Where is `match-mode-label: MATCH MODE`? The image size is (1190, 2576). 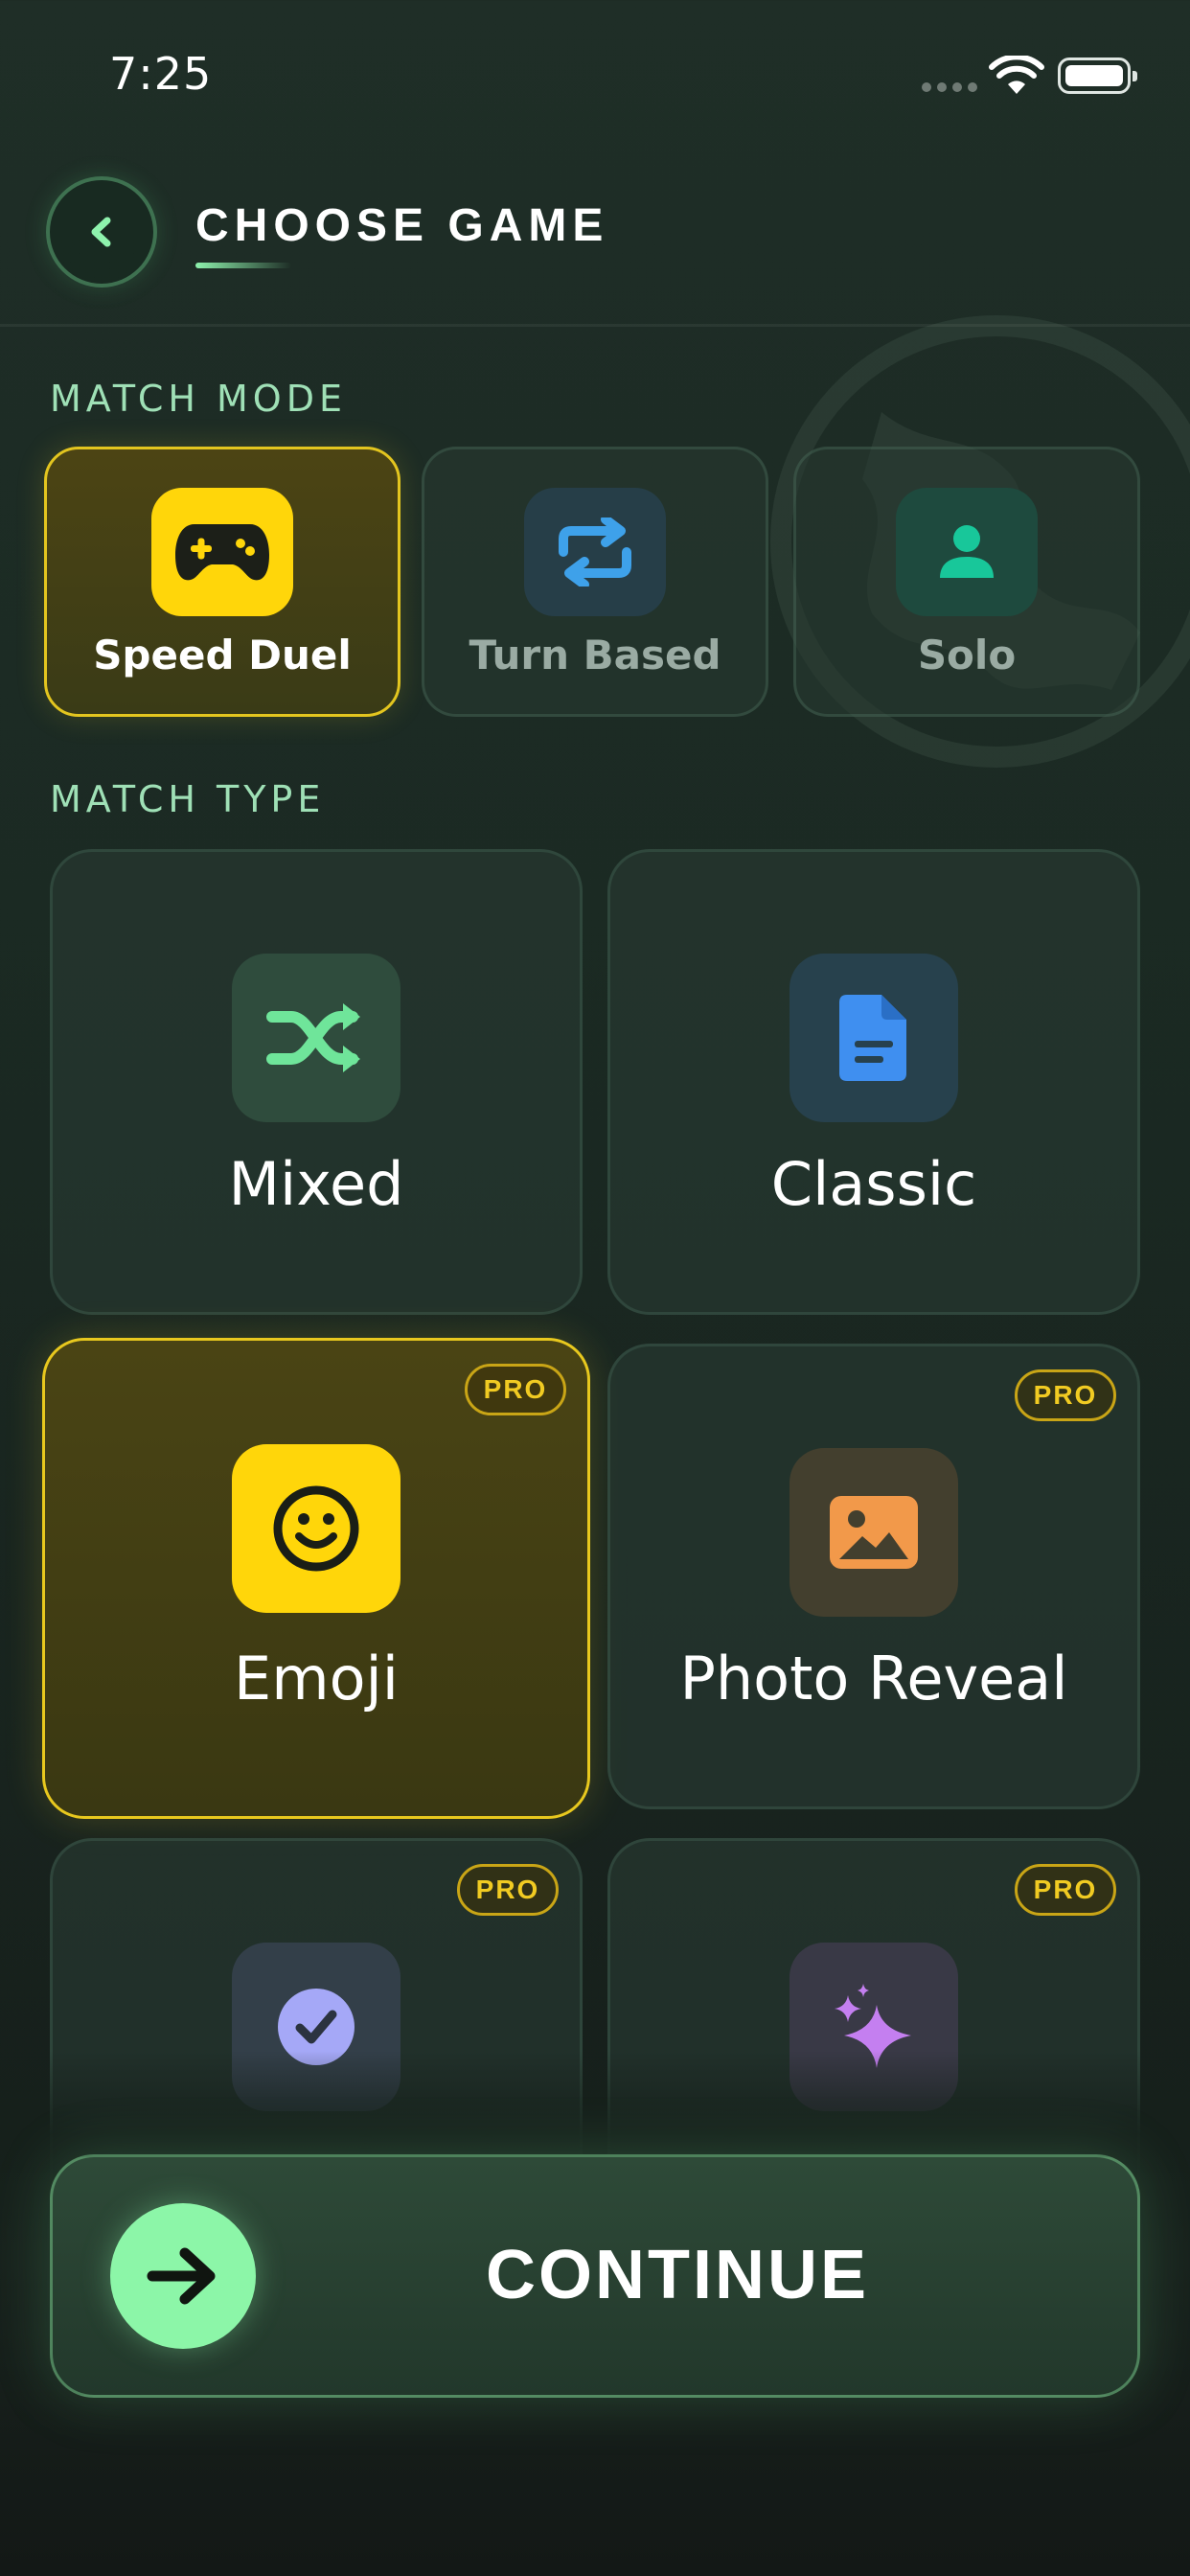
match-mode-label: MATCH MODE is located at coordinates (199, 399).